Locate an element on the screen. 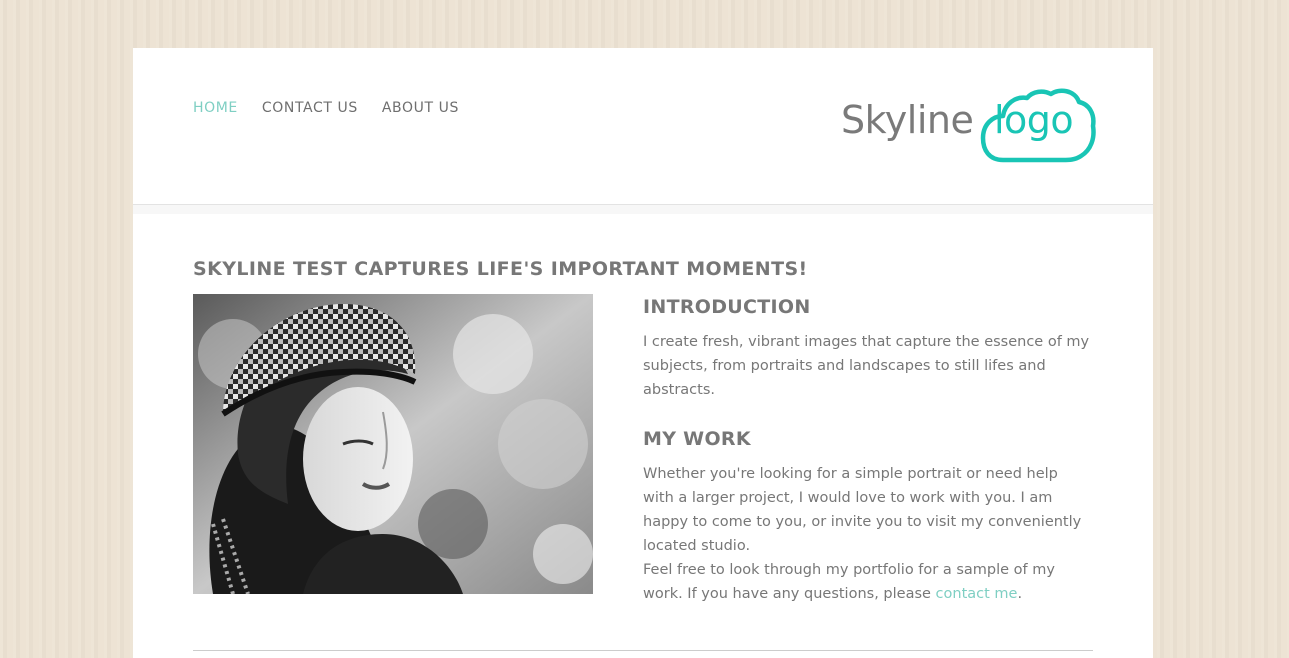 This screenshot has width=1289, height=658. site-logo: Skyline logo is located at coordinates (969, 126).